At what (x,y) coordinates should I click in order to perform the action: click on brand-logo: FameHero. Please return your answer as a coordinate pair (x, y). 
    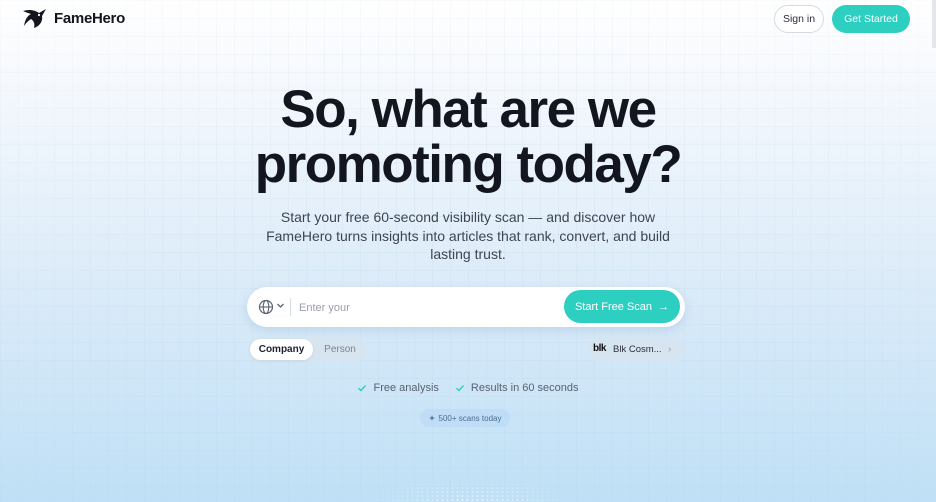
    Looking at the image, I should click on (73, 18).